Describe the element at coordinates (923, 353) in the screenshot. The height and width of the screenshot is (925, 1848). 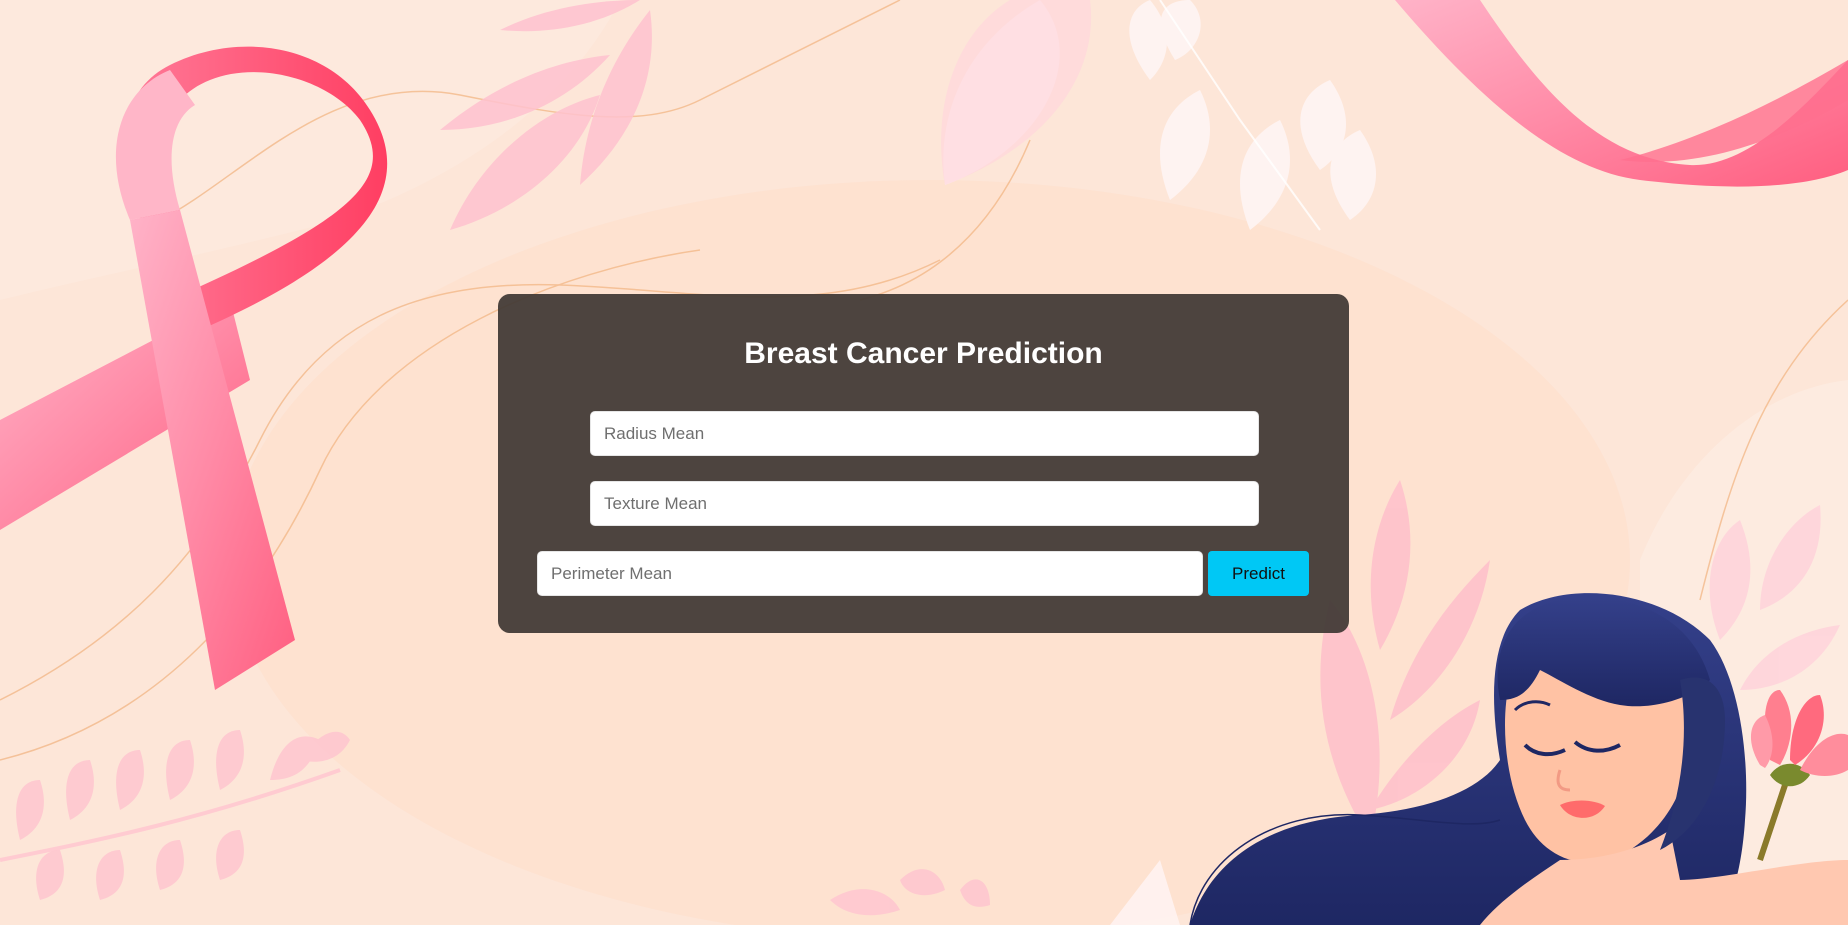
I see `form-title: Breast Cancer Prediction` at that location.